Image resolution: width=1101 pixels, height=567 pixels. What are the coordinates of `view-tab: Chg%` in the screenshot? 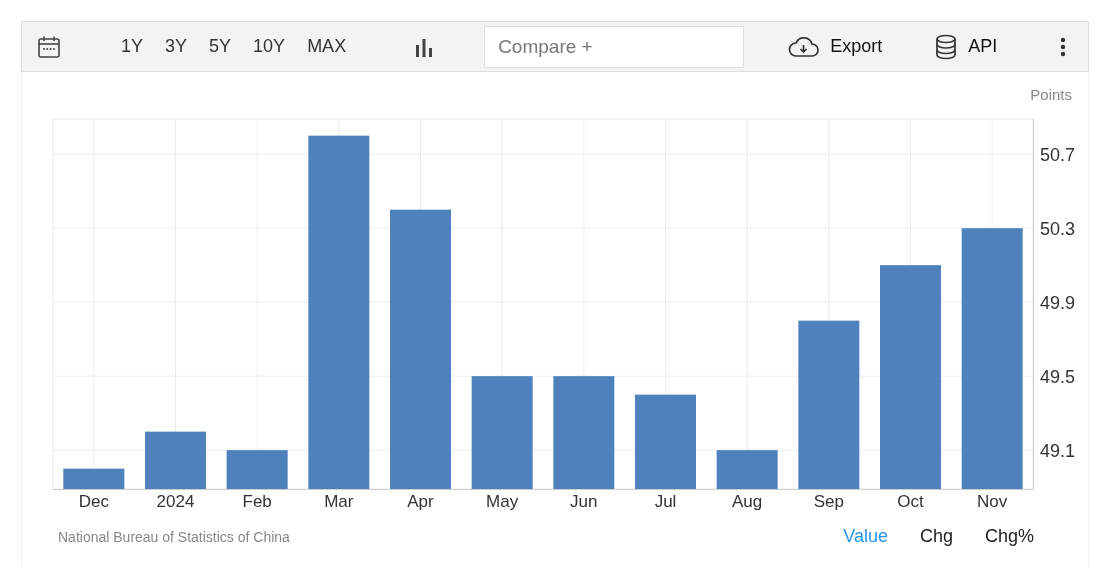 It's located at (1009, 536).